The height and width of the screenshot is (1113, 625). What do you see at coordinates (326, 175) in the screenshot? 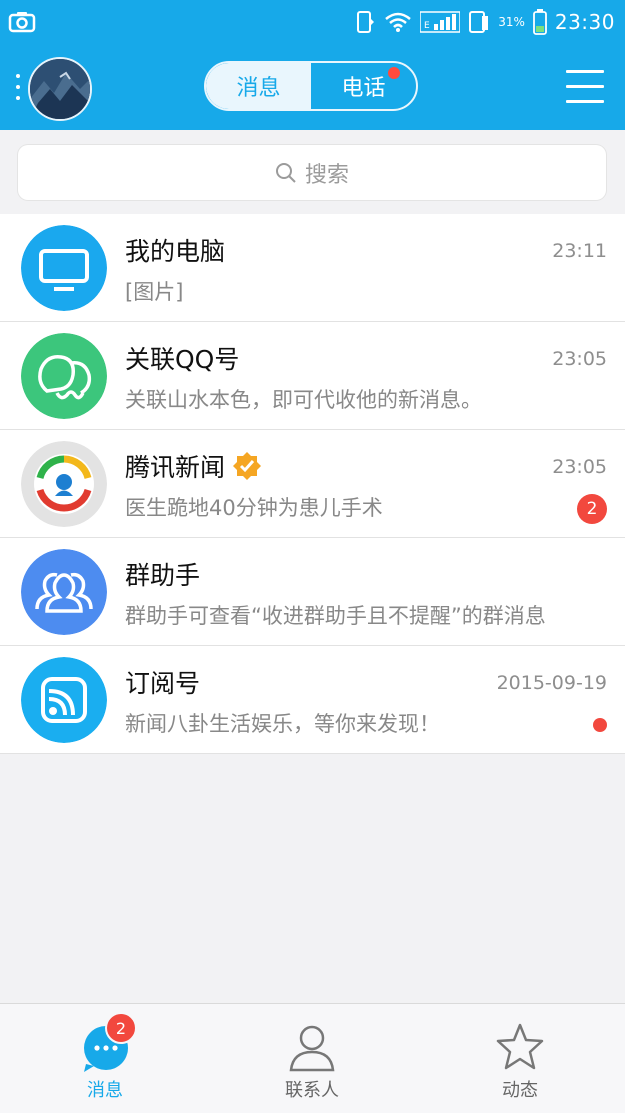
I see `search-placeholder: 搜索` at bounding box center [326, 175].